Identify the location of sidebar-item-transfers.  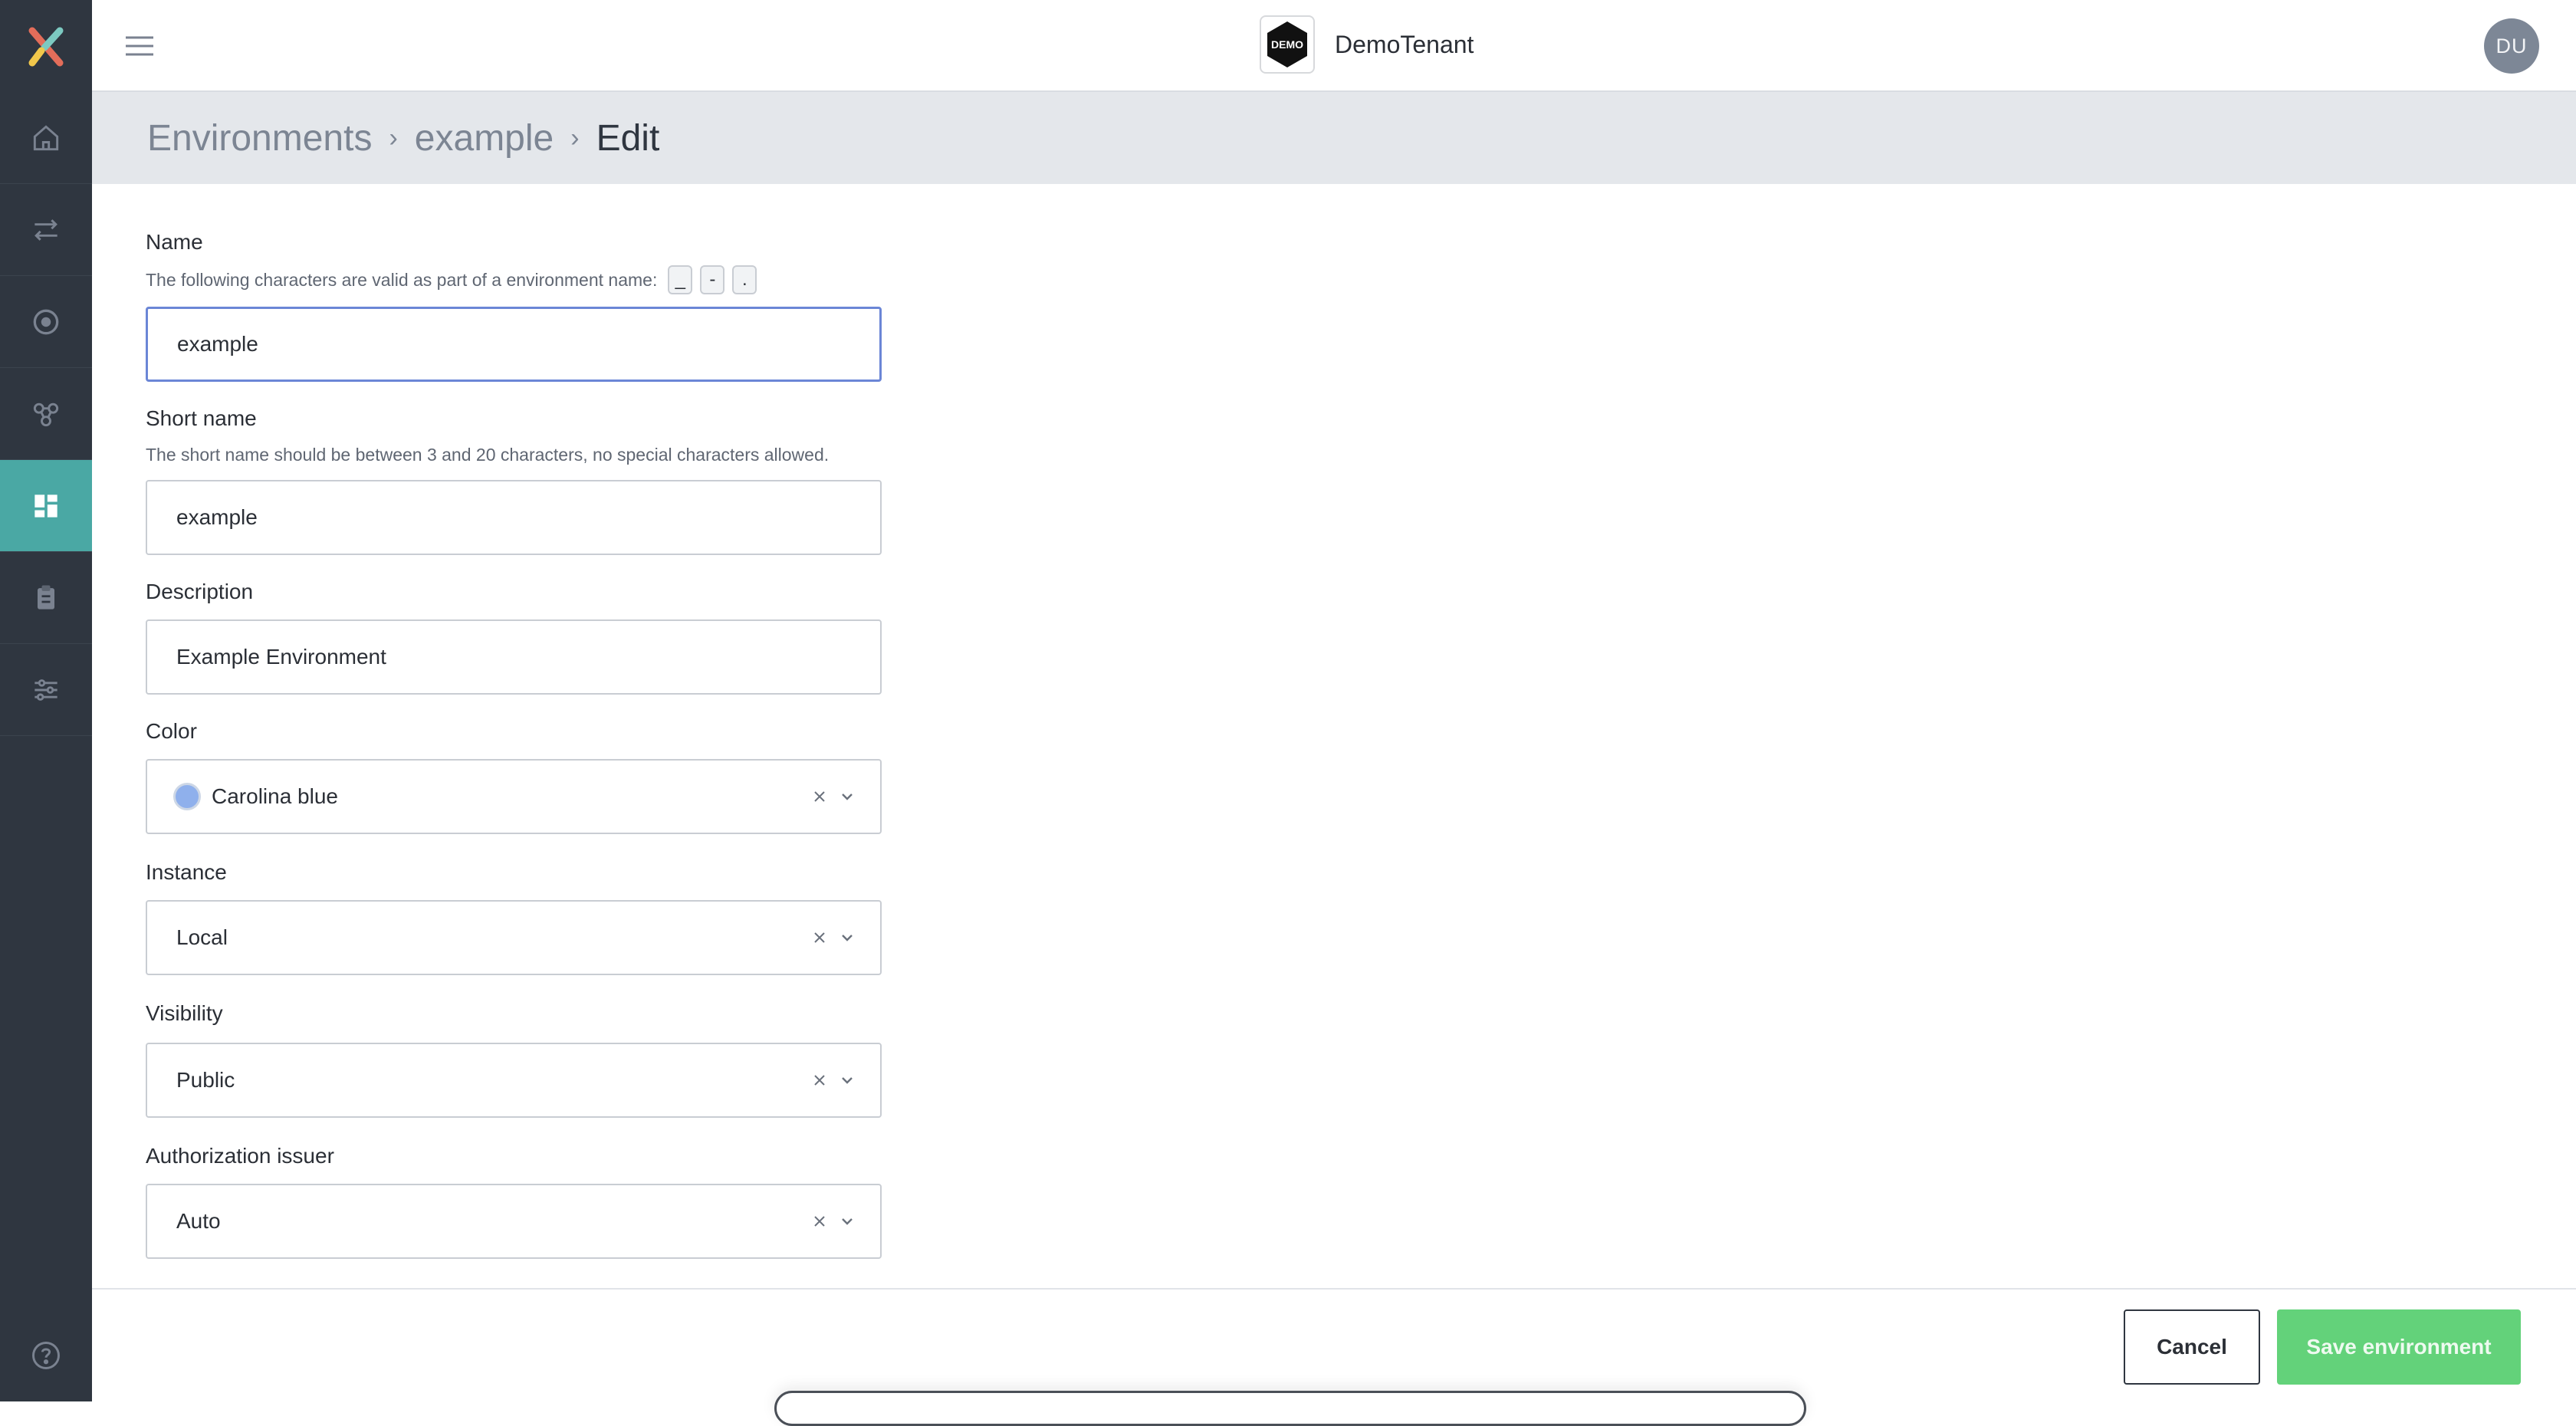
(46, 230).